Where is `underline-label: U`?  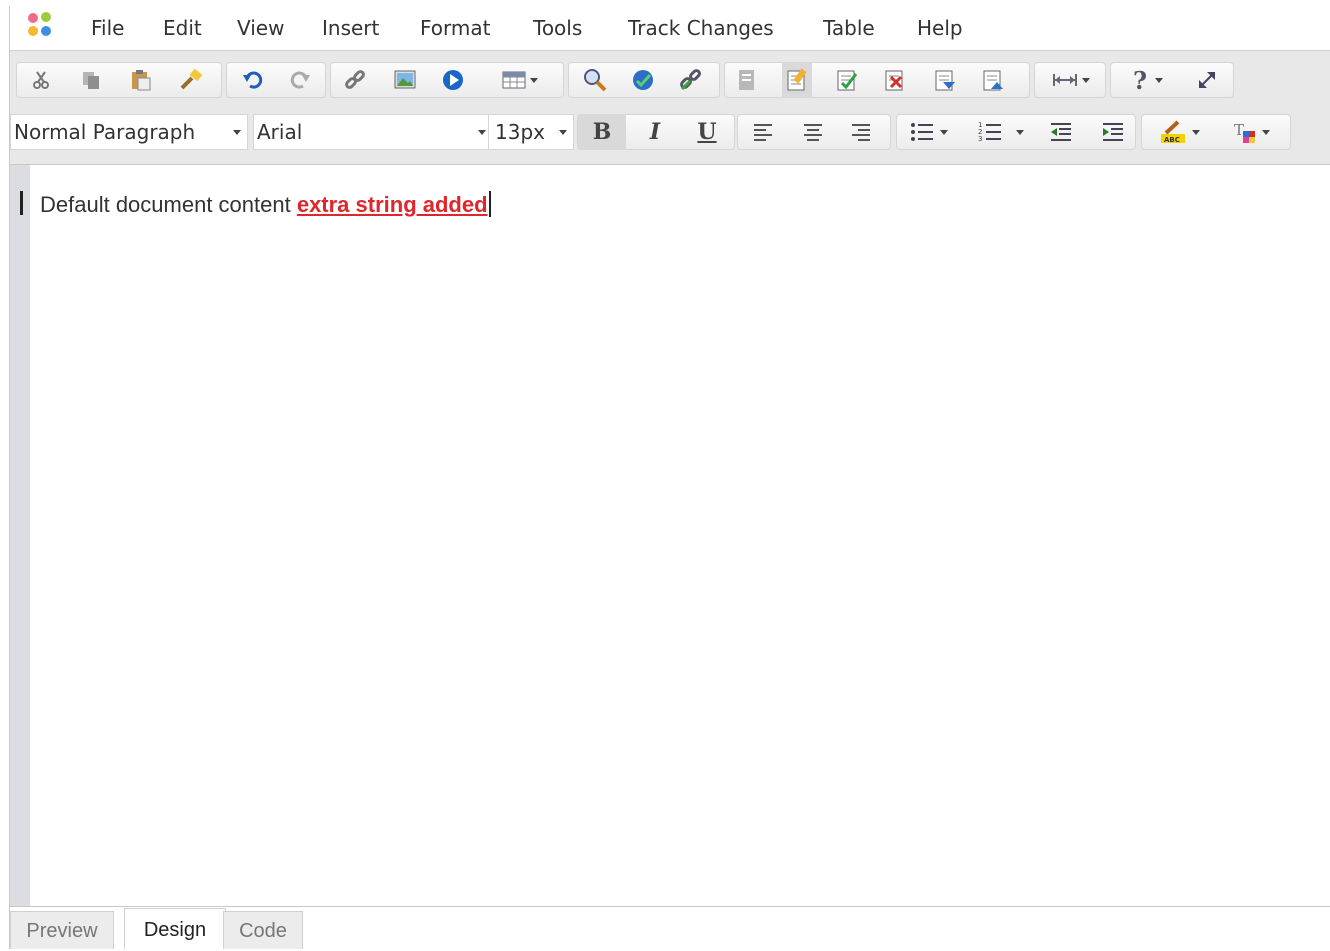 underline-label: U is located at coordinates (707, 132).